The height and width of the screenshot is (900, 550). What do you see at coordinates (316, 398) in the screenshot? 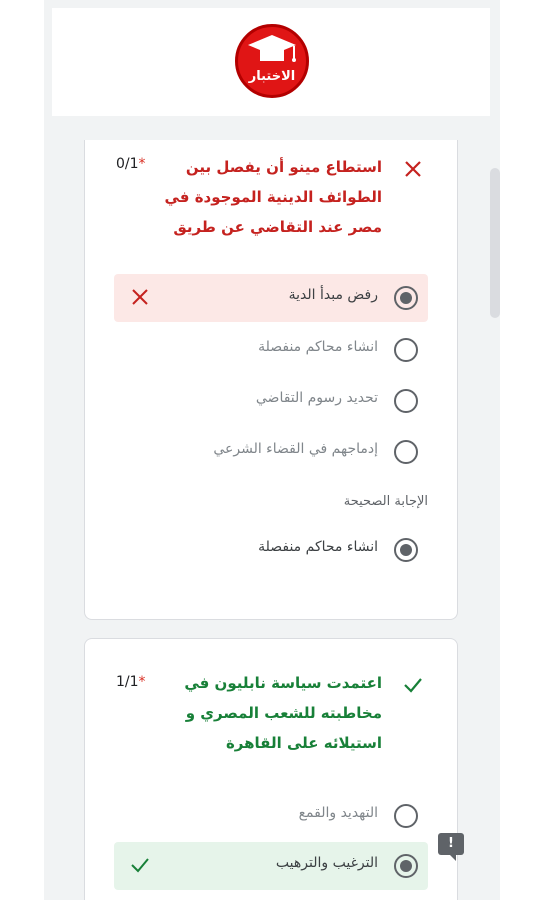
I see `option-label: تحديد رسوم التقاضي` at bounding box center [316, 398].